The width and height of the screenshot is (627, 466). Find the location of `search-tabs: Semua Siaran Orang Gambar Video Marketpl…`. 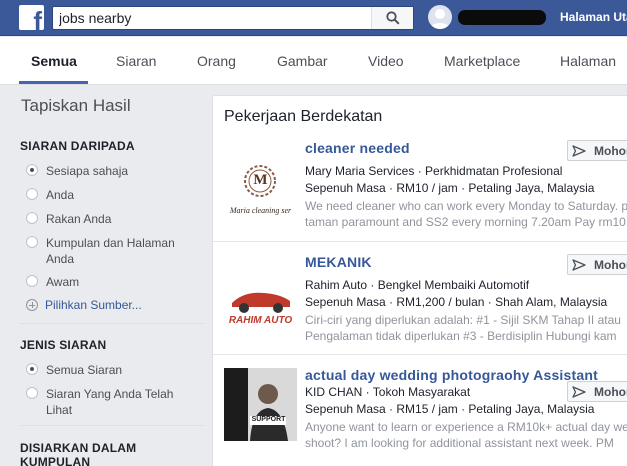

search-tabs: Semua Siaran Orang Gambar Video Marketpl… is located at coordinates (313, 61).